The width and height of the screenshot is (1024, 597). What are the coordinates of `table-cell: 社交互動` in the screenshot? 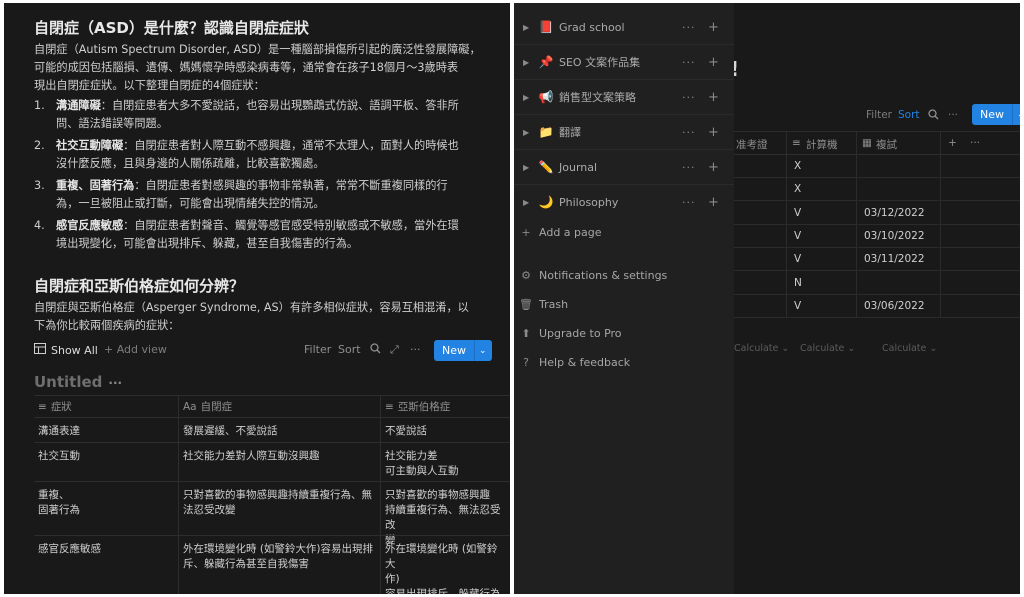 It's located at (106, 453).